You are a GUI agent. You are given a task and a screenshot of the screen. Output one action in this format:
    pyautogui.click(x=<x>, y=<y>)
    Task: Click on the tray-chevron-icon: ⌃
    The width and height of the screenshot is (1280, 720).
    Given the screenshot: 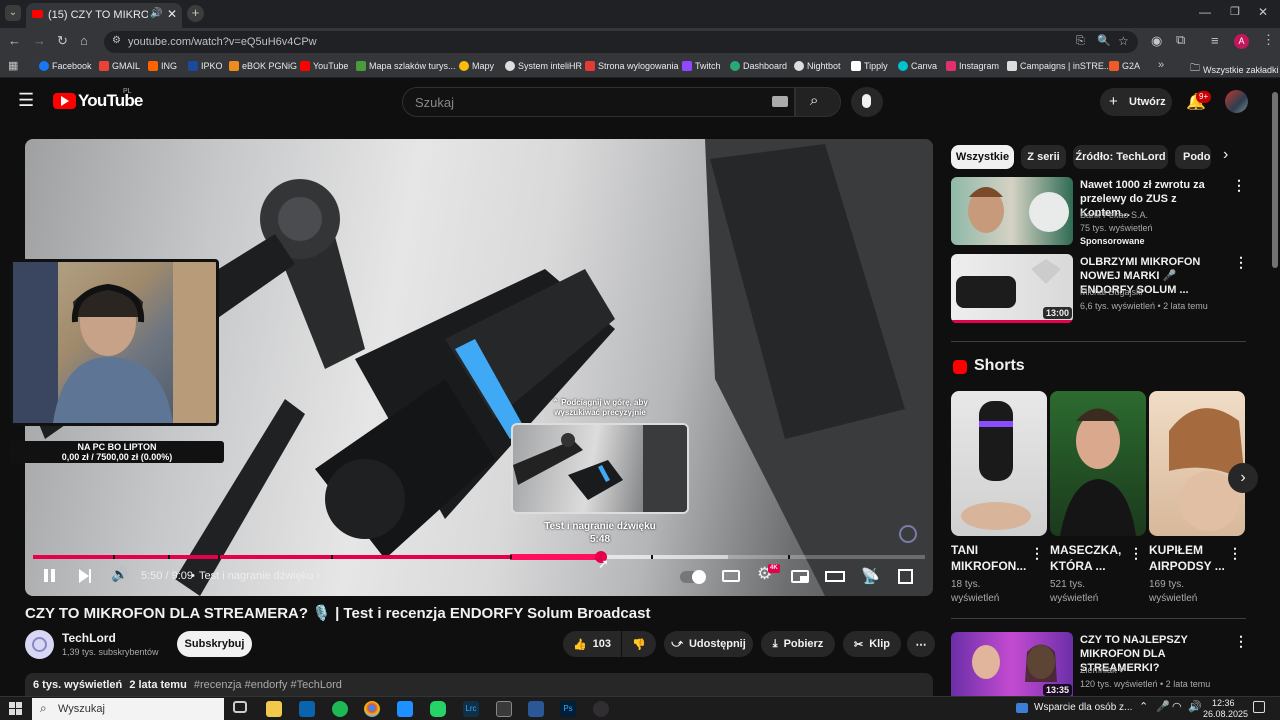 What is the action you would take?
    pyautogui.click(x=1143, y=706)
    